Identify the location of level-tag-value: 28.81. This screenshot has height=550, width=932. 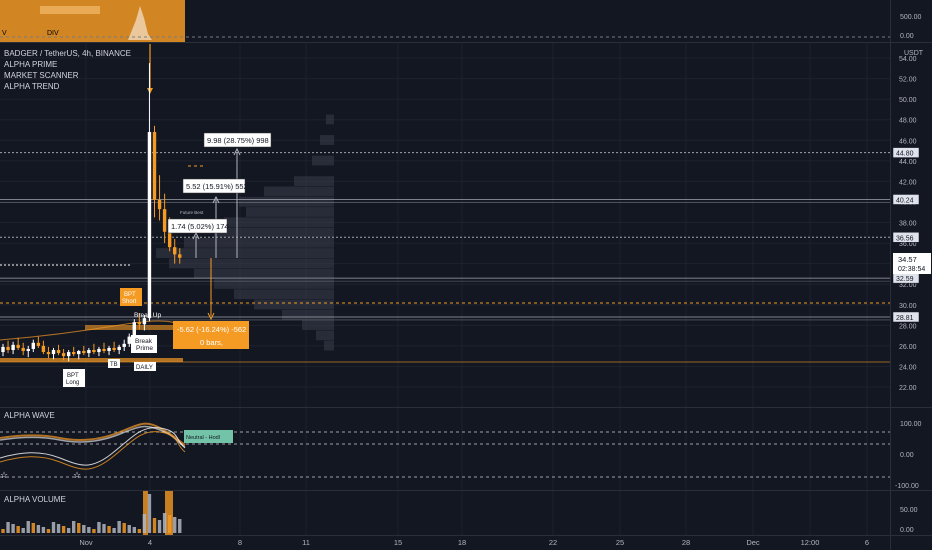
(905, 318).